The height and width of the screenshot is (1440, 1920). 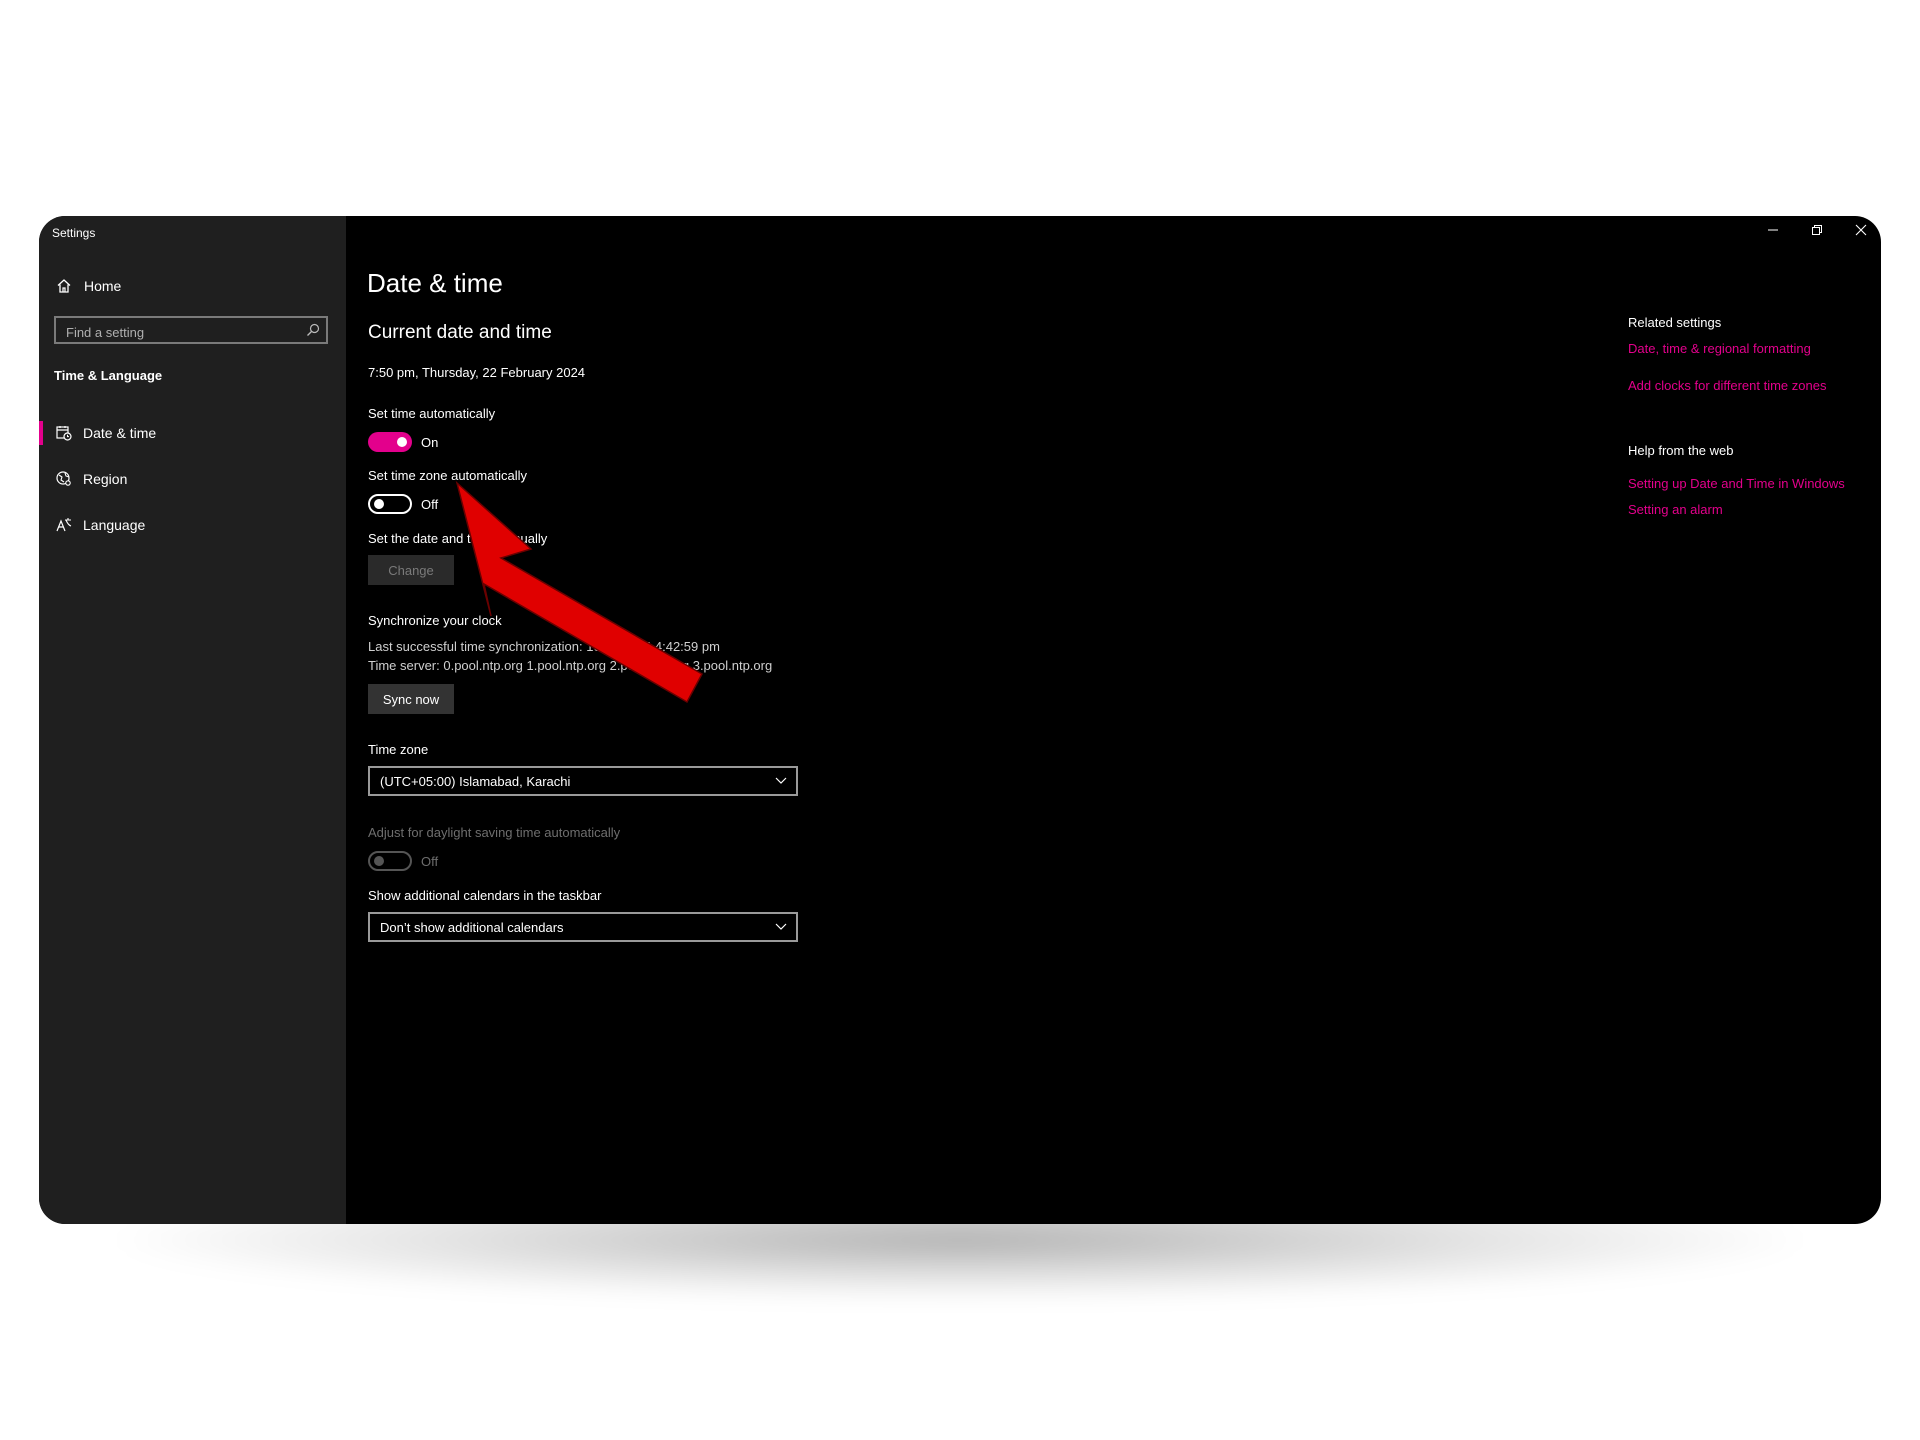 What do you see at coordinates (458, 538) in the screenshot?
I see `set-manually-label: Set the date and time manually` at bounding box center [458, 538].